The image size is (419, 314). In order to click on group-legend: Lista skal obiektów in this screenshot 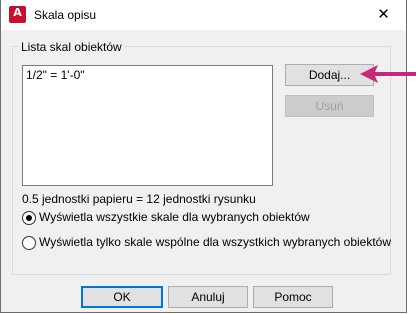, I will do `click(71, 47)`.